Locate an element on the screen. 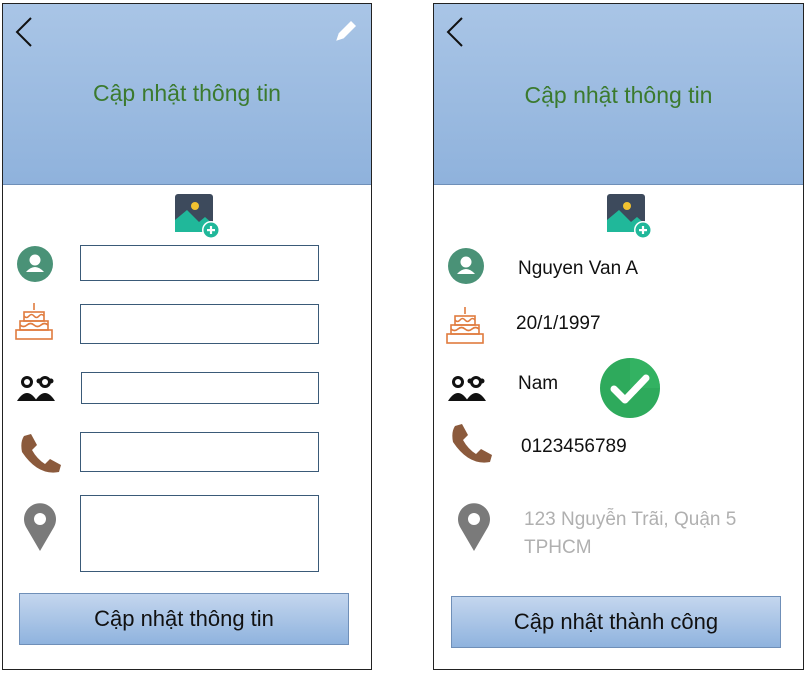  name-value: Nguyen Van A is located at coordinates (578, 268).